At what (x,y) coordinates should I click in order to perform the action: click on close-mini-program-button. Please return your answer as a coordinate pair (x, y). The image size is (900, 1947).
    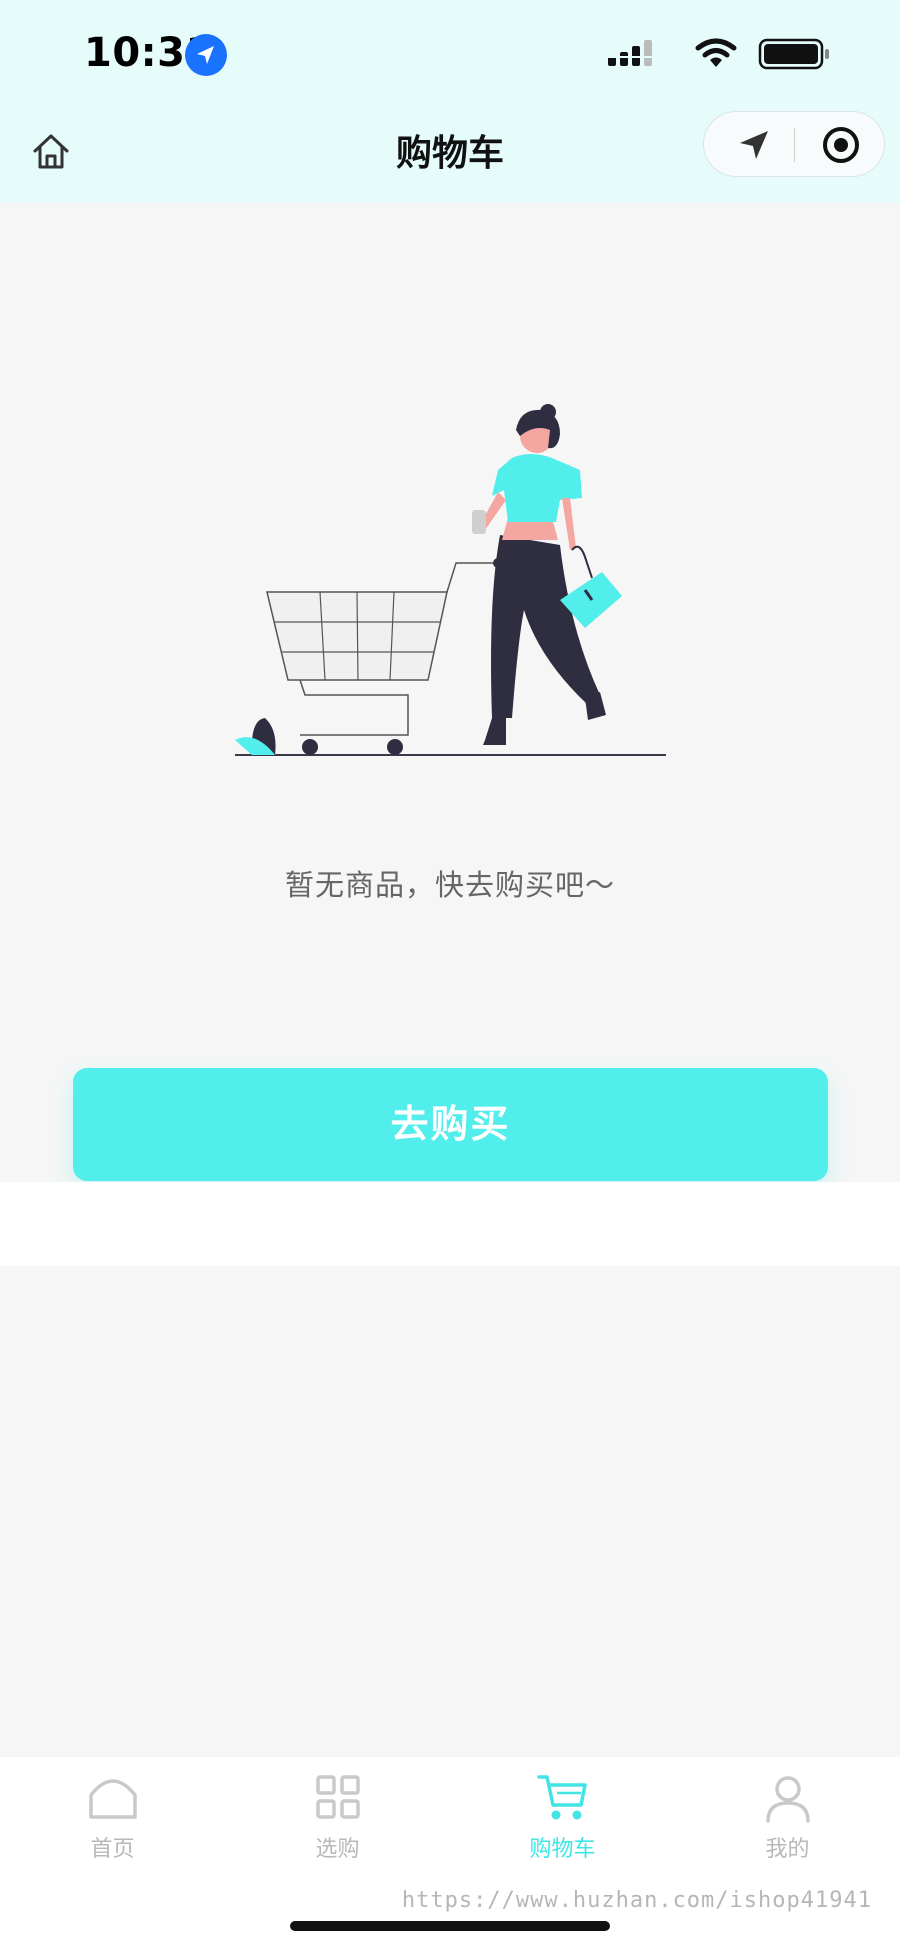
    Looking at the image, I should click on (841, 145).